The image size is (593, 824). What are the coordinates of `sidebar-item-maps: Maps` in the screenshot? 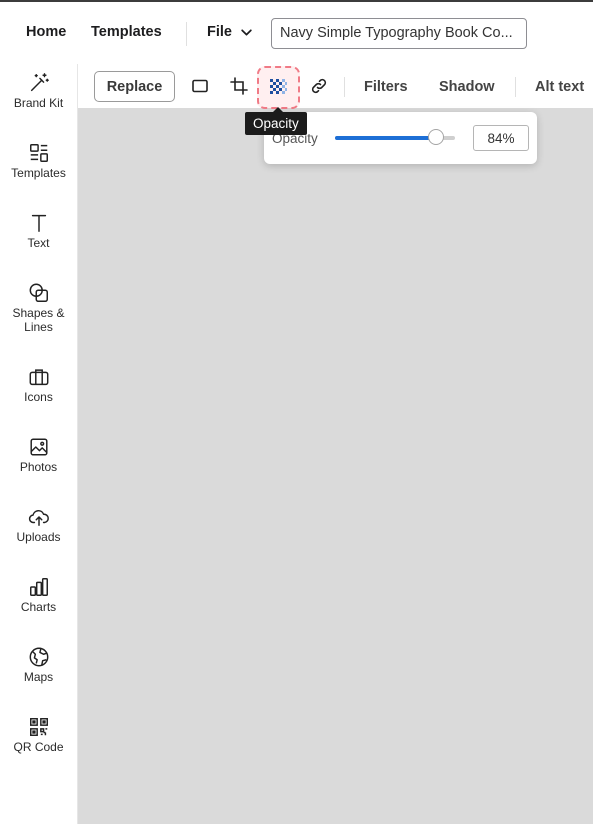 It's located at (38, 665).